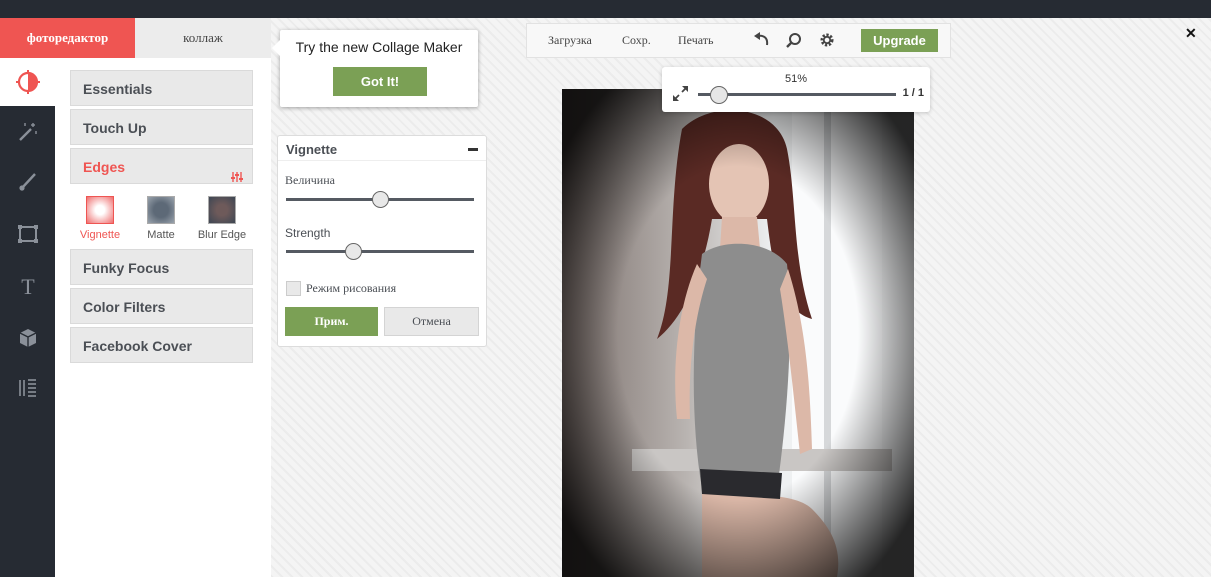 This screenshot has height=577, width=1211. I want to click on rail-item-frames, so click(27, 234).